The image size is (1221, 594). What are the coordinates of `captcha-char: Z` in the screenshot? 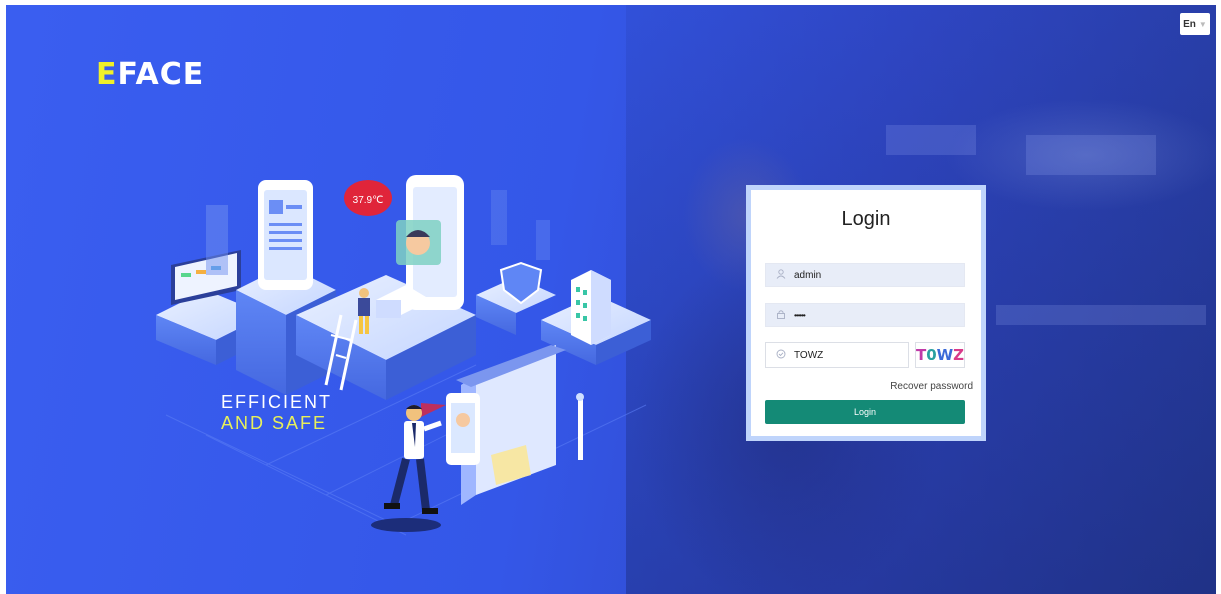 It's located at (959, 355).